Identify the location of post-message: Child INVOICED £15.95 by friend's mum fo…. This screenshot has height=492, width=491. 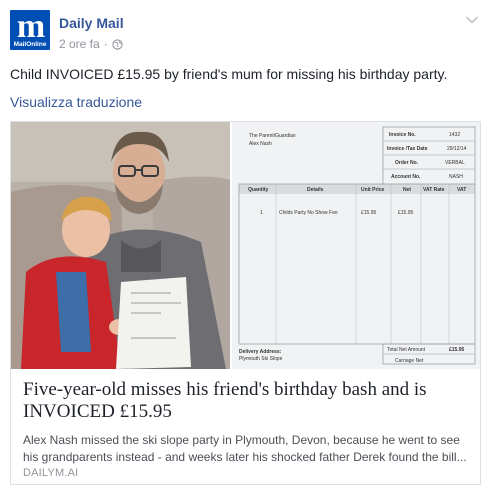
(229, 74).